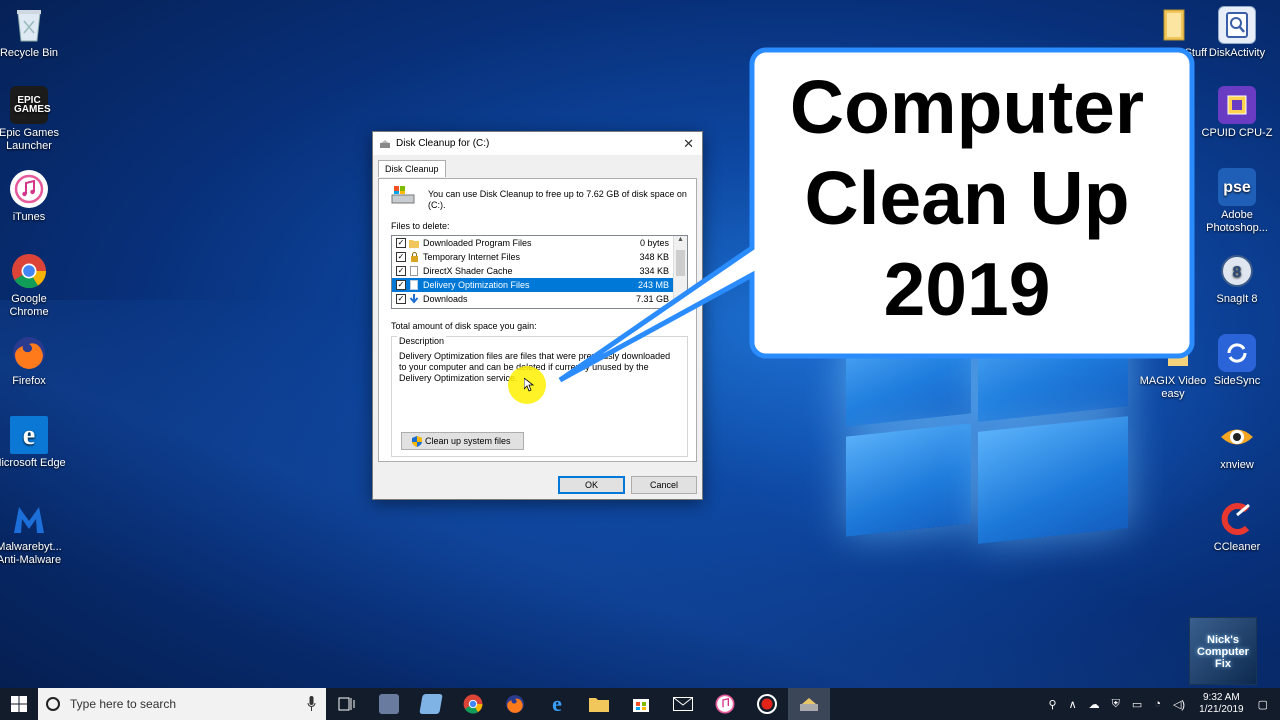 Image resolution: width=1280 pixels, height=720 pixels. What do you see at coordinates (29, 217) in the screenshot?
I see `desktop-icon-label: iTunes` at bounding box center [29, 217].